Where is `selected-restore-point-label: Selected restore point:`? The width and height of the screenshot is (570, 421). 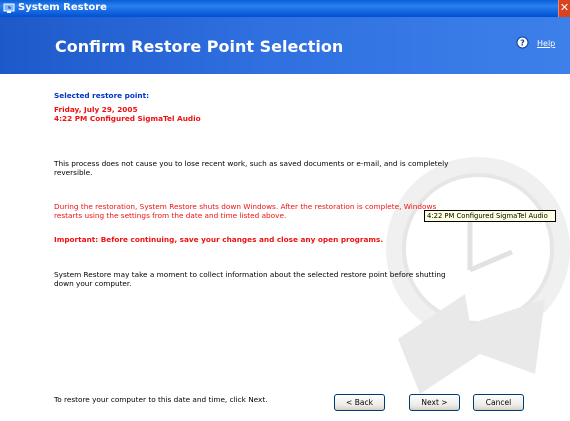
selected-restore-point-label: Selected restore point: is located at coordinates (101, 95).